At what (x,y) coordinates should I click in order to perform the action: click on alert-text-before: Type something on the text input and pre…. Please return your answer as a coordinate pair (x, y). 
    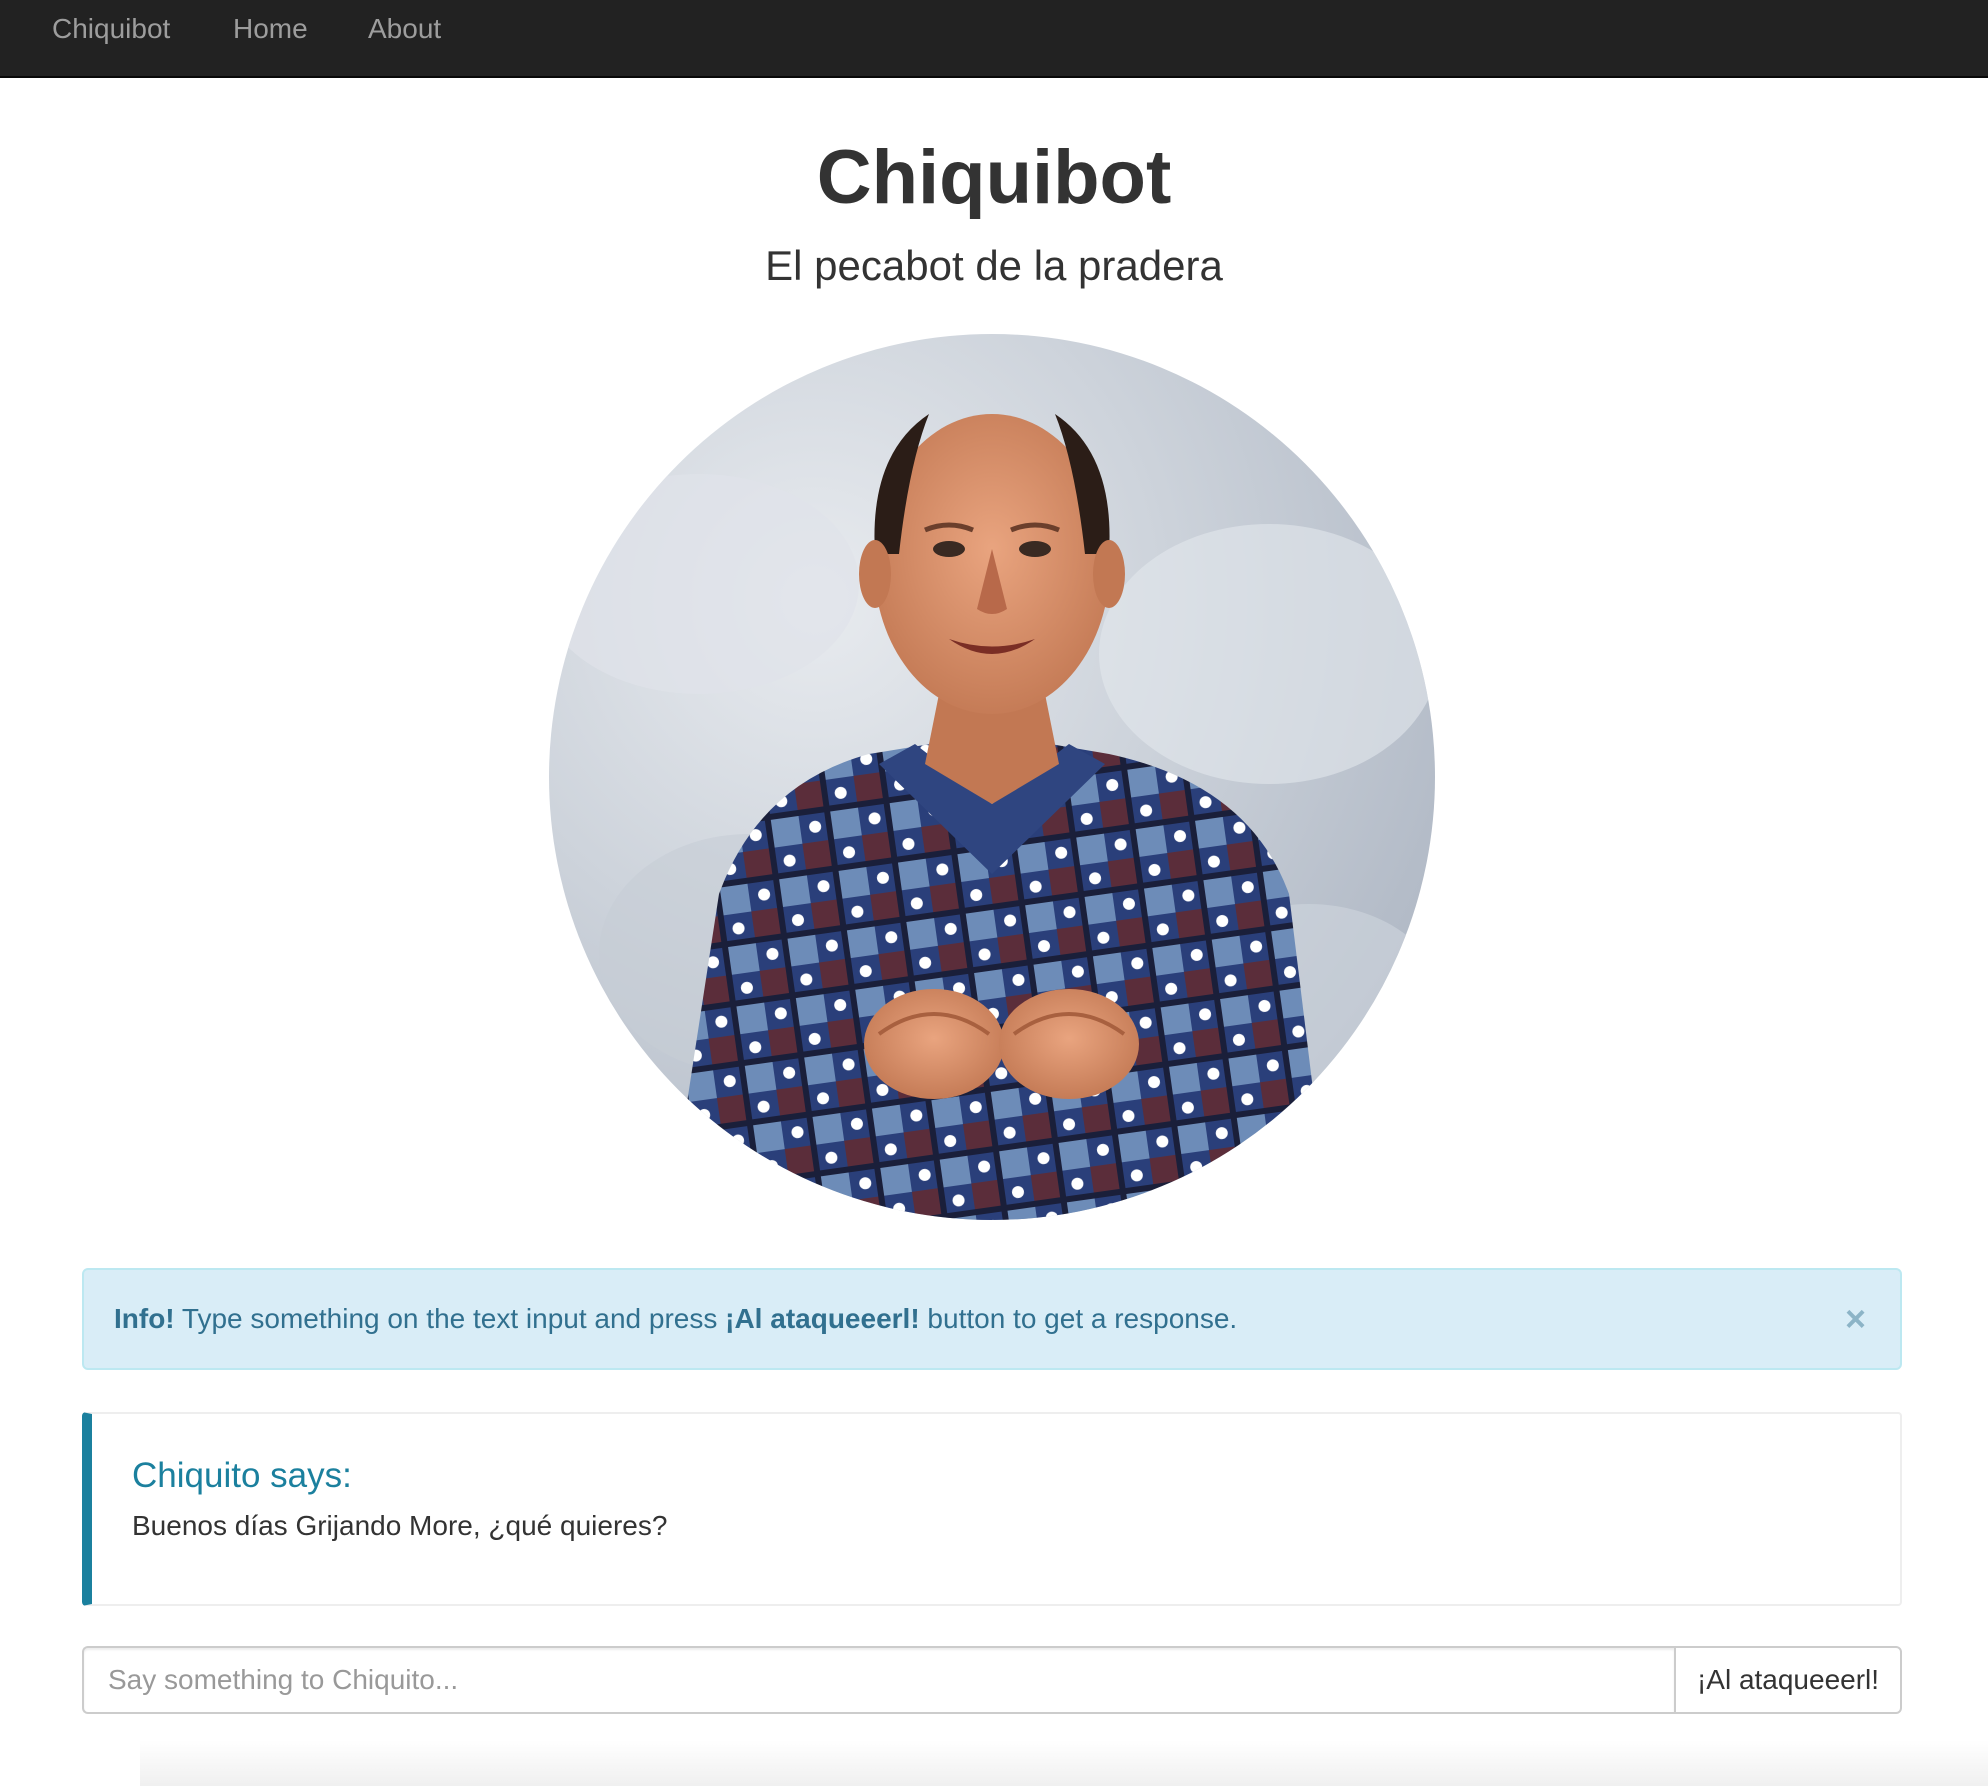
    Looking at the image, I should click on (450, 1318).